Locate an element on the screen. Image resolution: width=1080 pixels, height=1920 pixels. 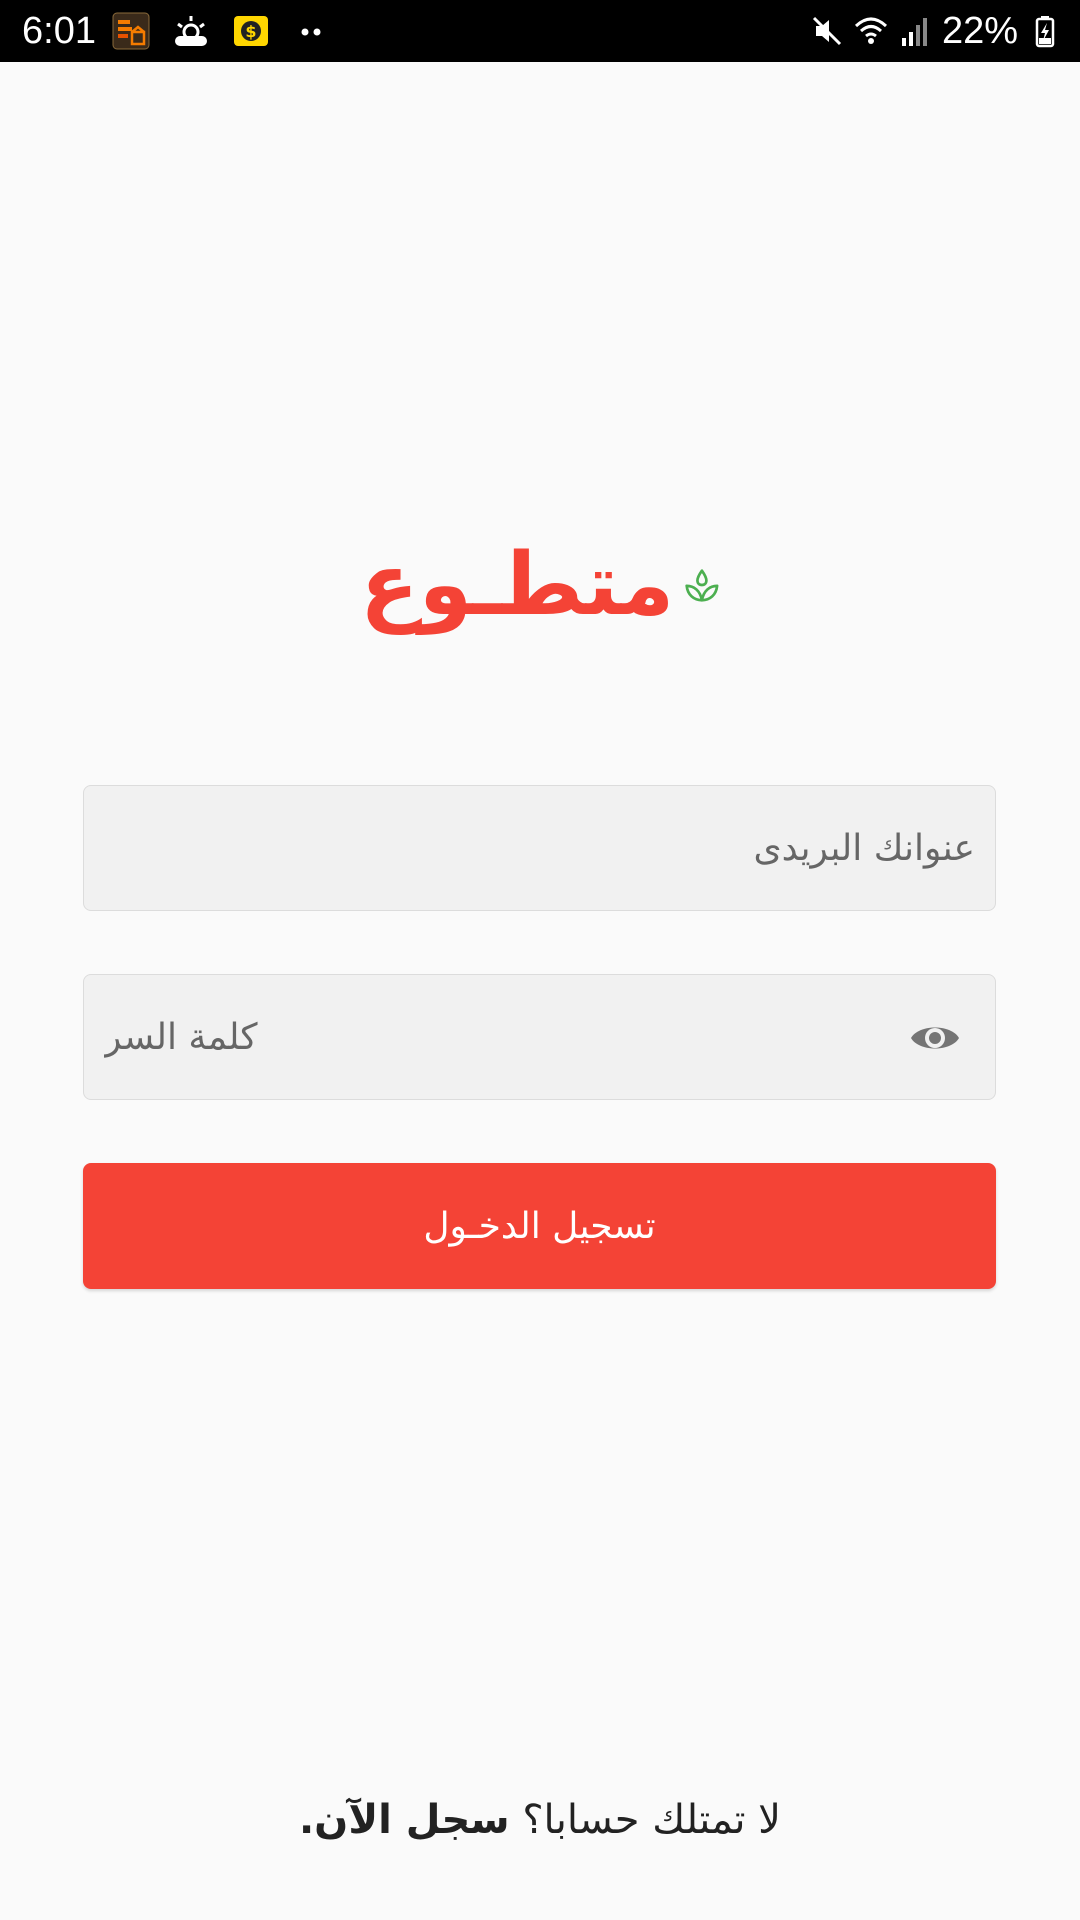
status-bar: 6:01 $ 22% is located at coordinates (540, 31).